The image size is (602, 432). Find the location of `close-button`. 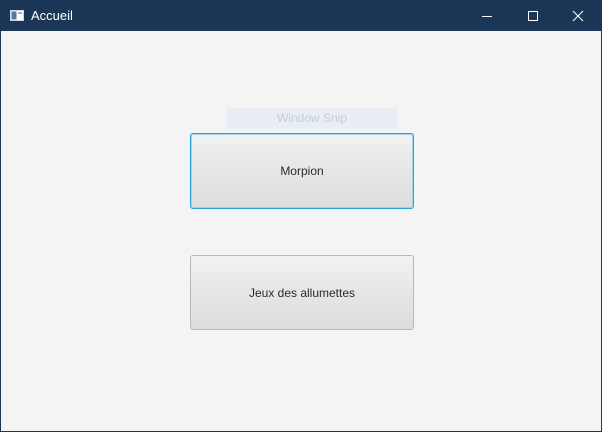

close-button is located at coordinates (578, 16).